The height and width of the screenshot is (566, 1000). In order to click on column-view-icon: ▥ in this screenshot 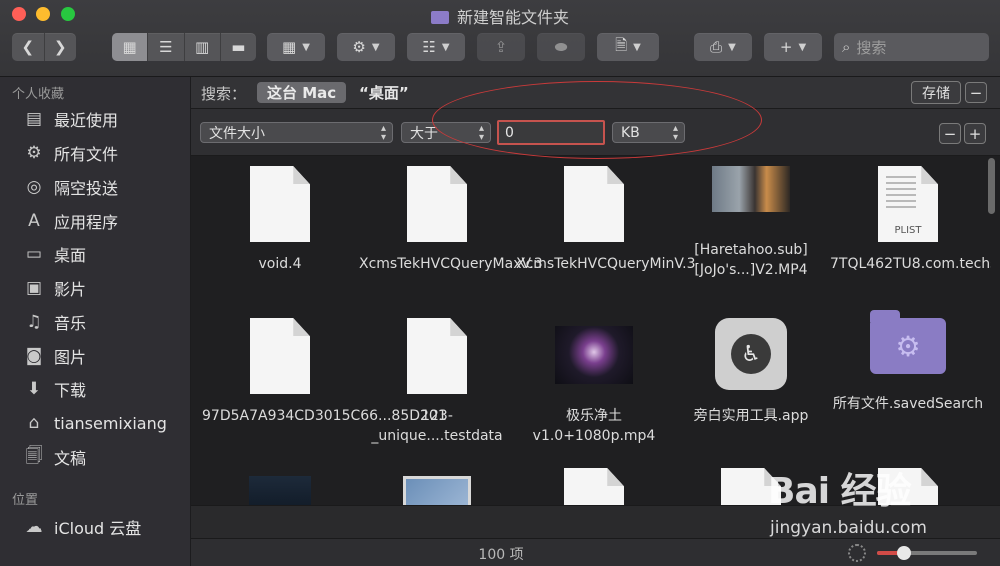, I will do `click(202, 47)`.